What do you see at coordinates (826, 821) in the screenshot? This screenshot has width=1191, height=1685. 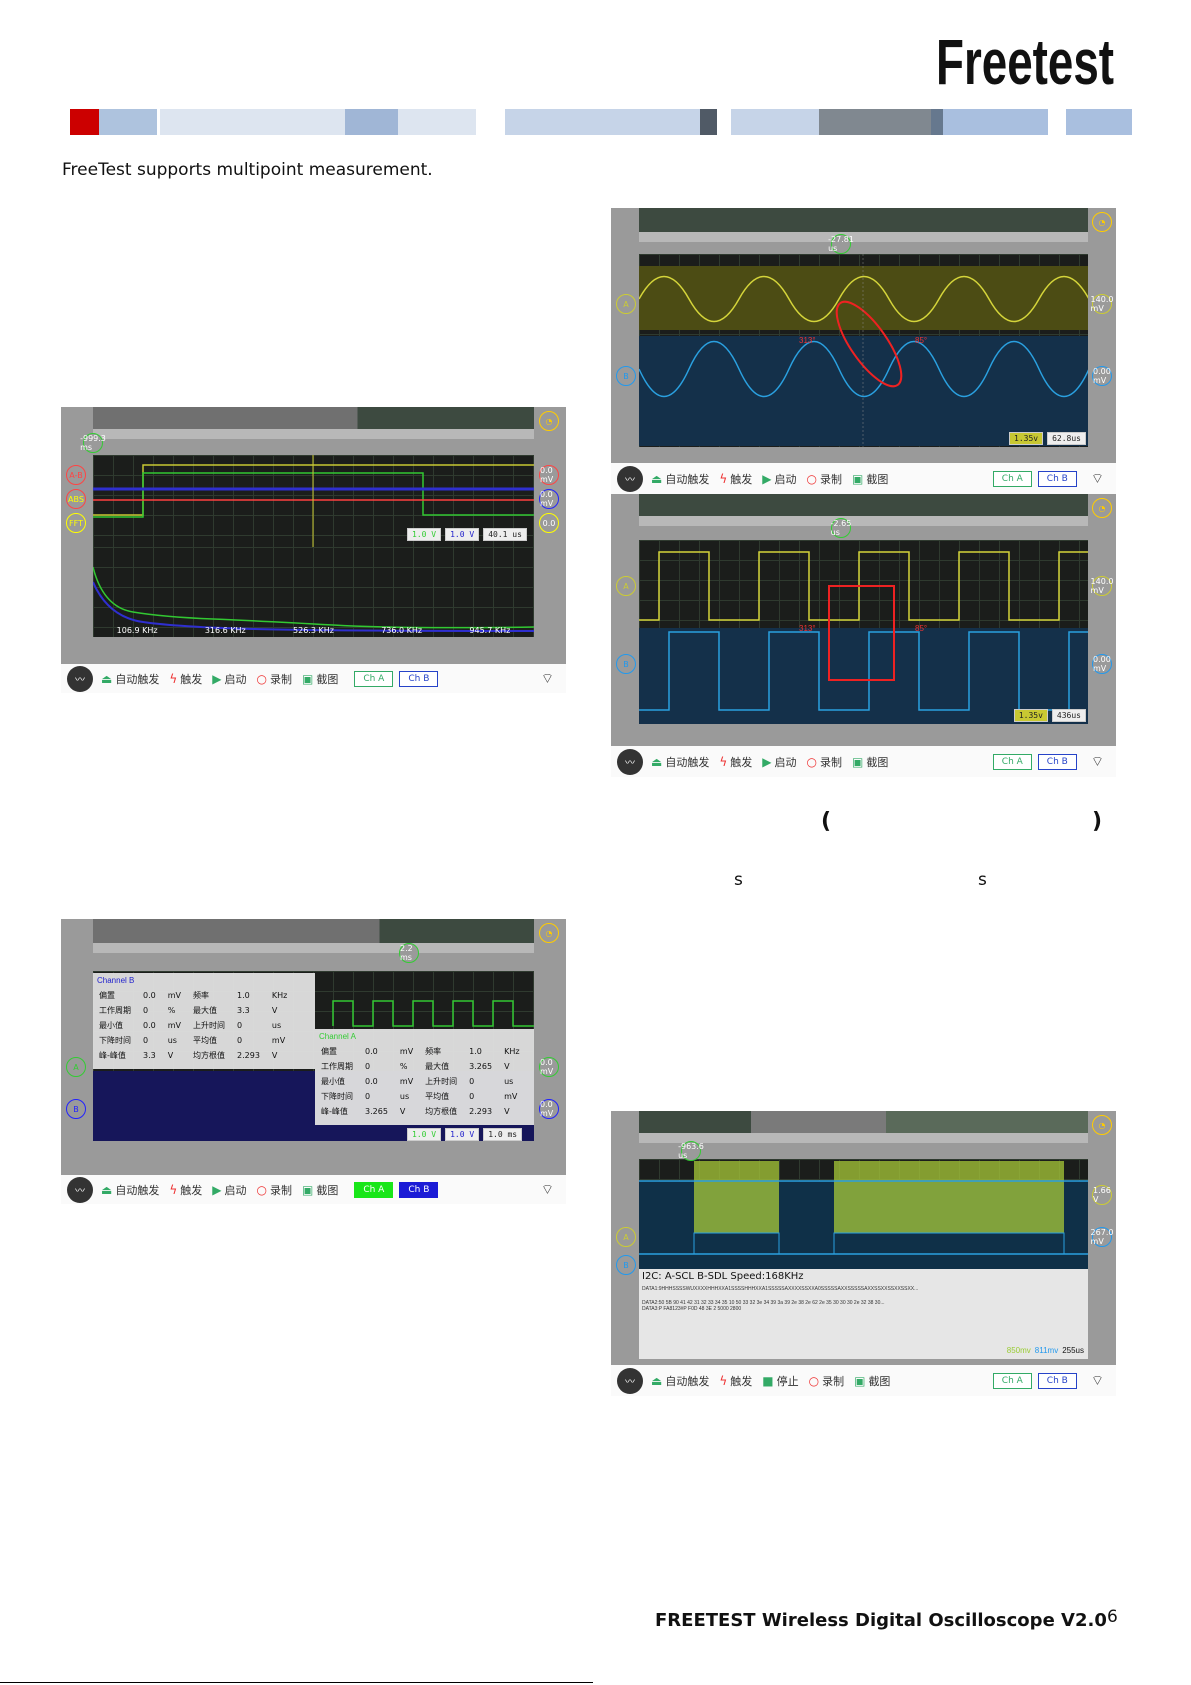 I see `paren-open: (` at bounding box center [826, 821].